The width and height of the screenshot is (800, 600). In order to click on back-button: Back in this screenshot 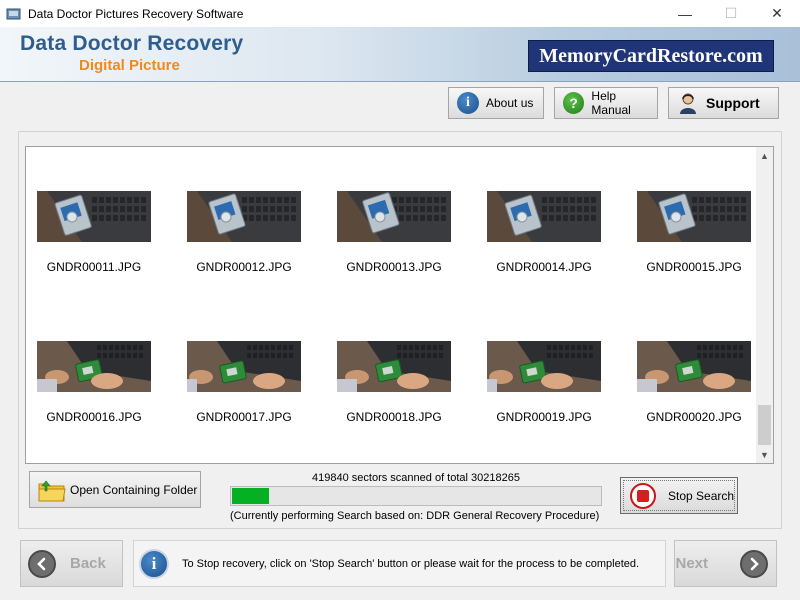, I will do `click(71, 563)`.